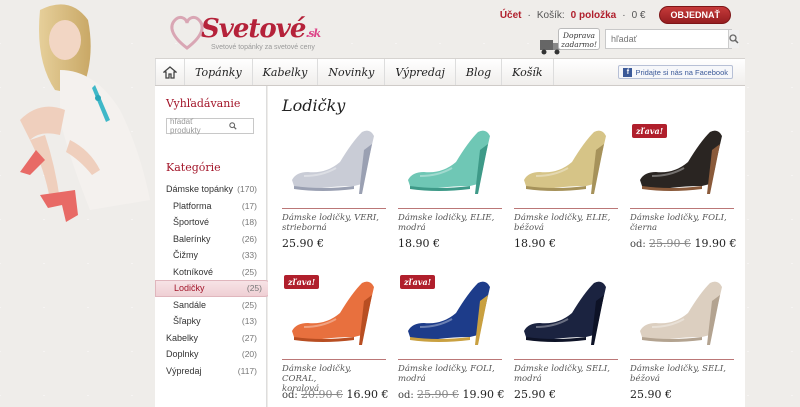  Describe the element at coordinates (188, 126) in the screenshot. I see `sidebar-search-input: hľadať produkty` at that location.